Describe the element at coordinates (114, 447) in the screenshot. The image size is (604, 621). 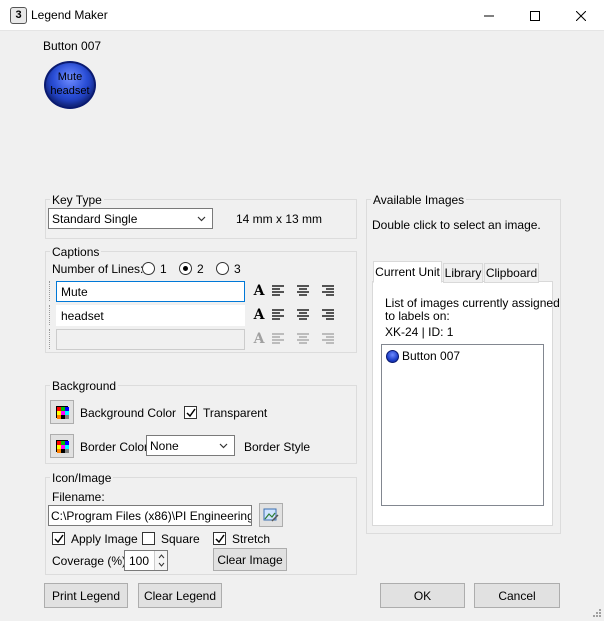
I see `border-color-label: Border Color` at that location.